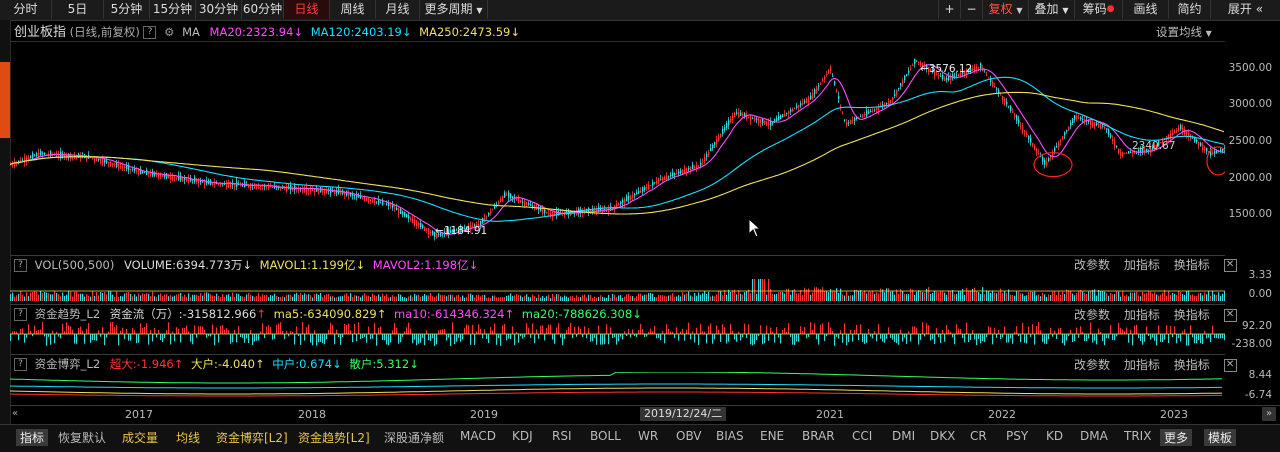 The image size is (1280, 452). I want to click on indicator-northbound: 深股通净额, so click(414, 437).